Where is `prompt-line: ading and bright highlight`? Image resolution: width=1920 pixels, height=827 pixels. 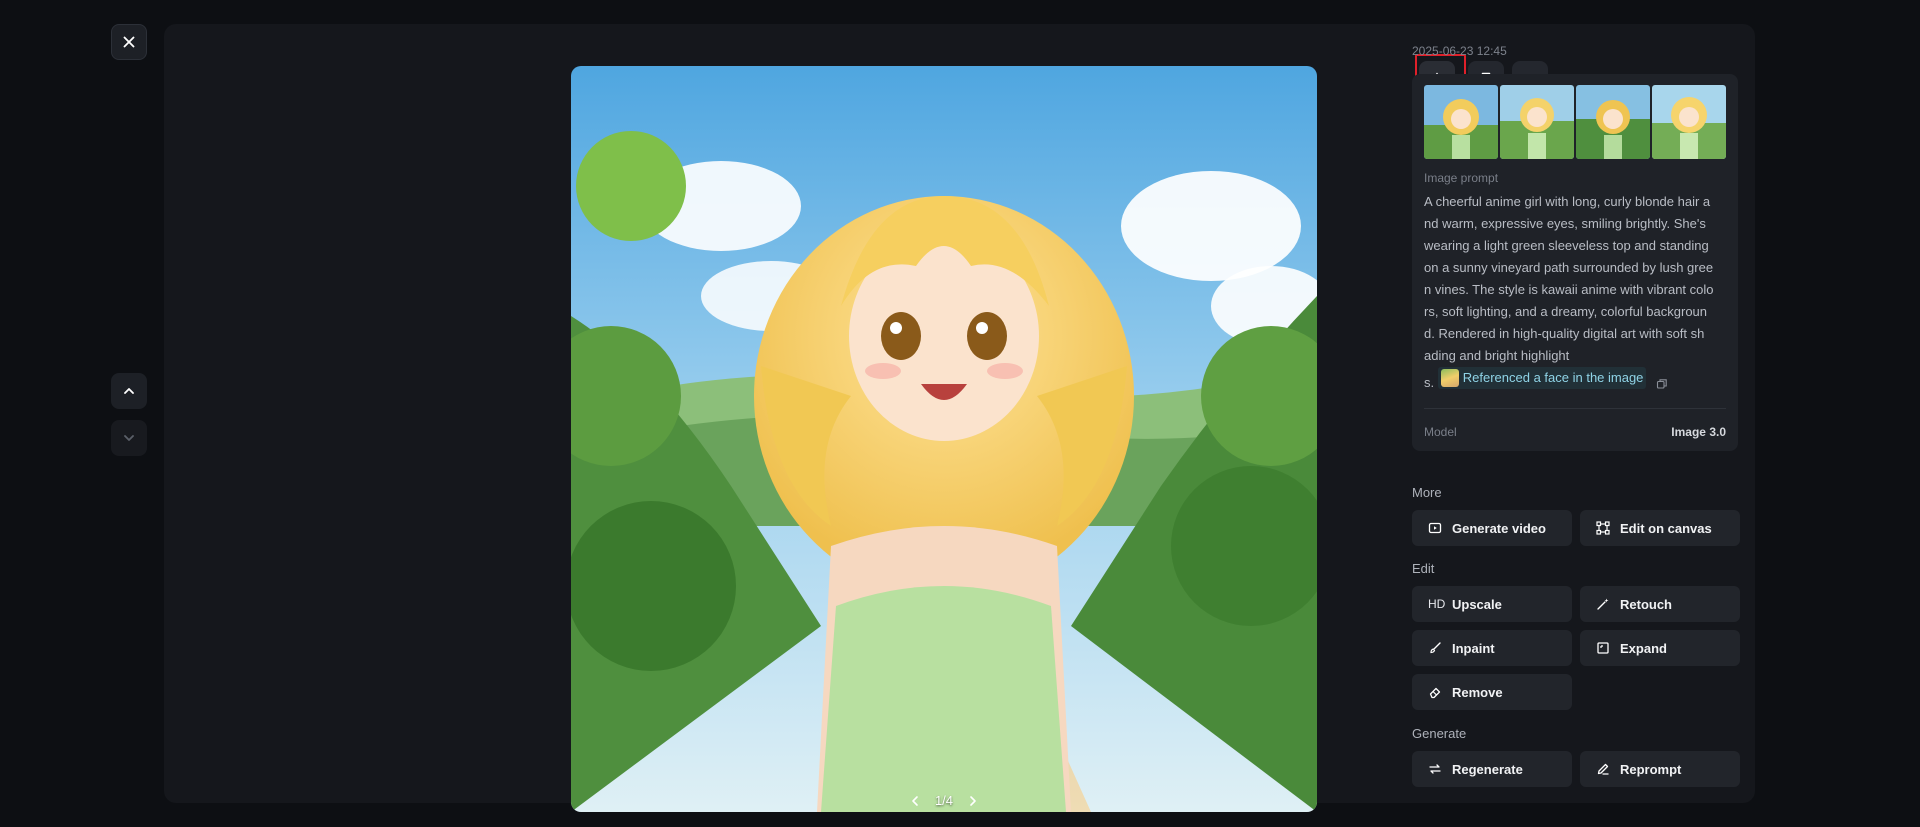 prompt-line: ading and bright highlight is located at coordinates (1497, 355).